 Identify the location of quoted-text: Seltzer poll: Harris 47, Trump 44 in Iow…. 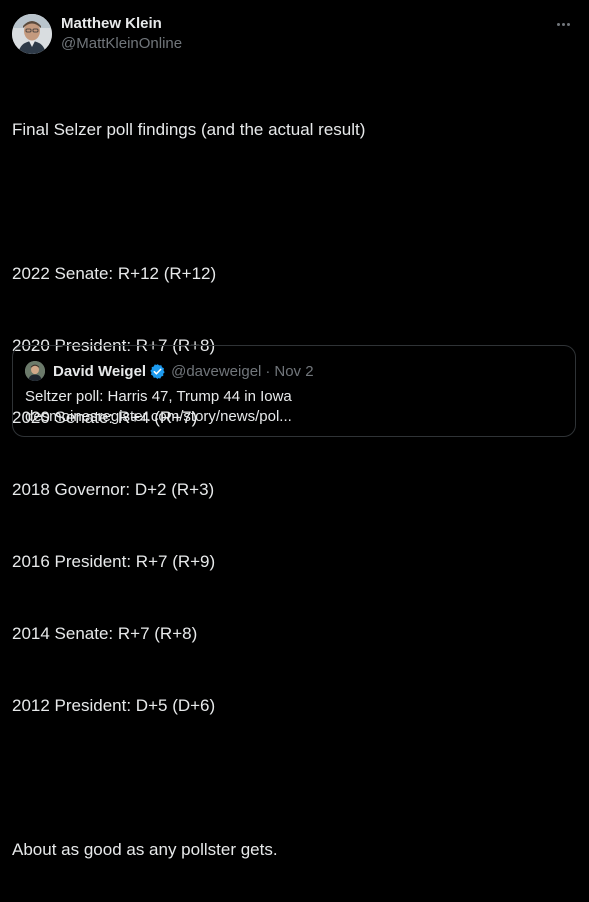
(295, 407).